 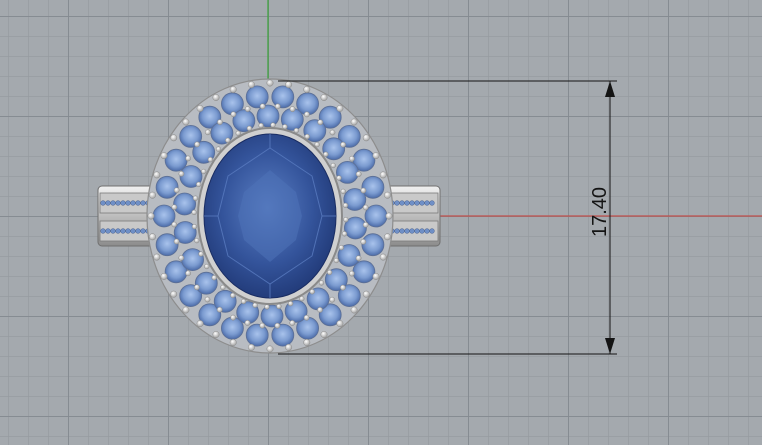 I want to click on center-stone, so click(x=270, y=216).